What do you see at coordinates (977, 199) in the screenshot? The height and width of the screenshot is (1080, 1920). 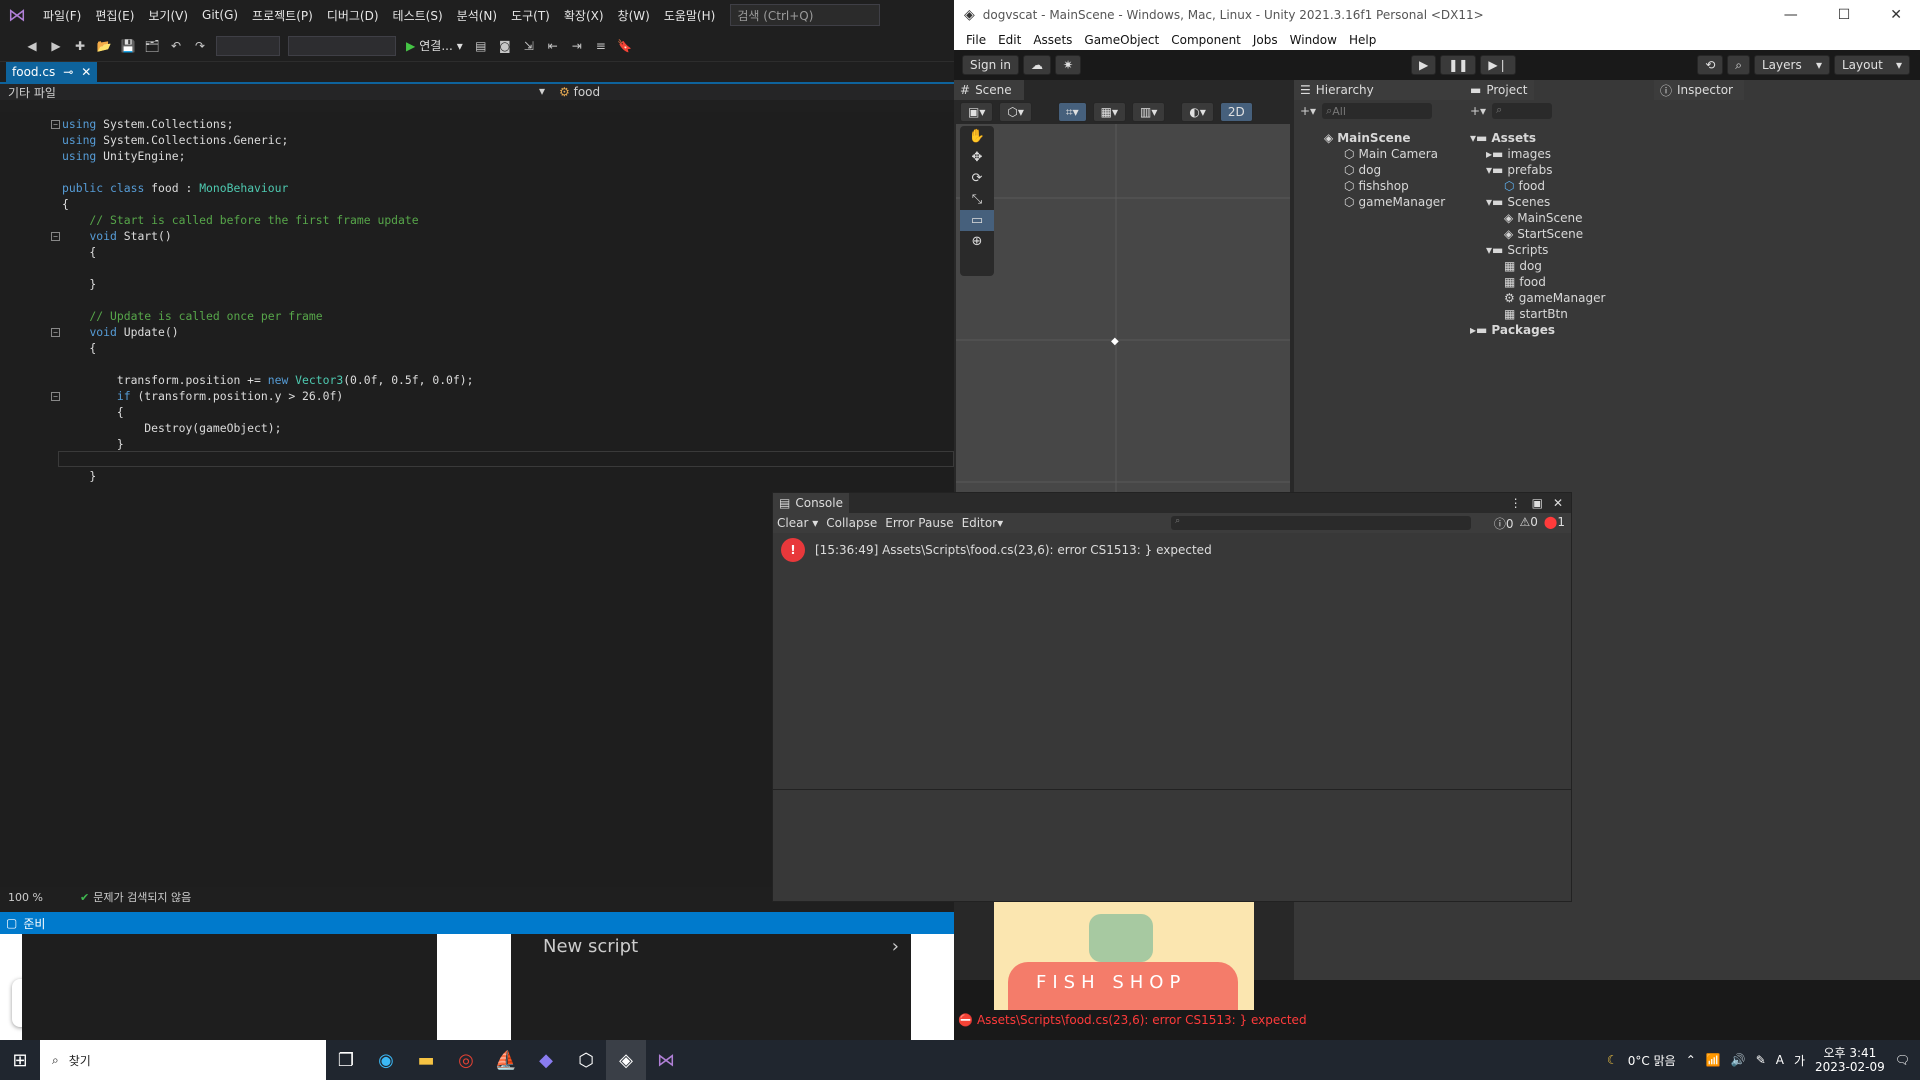 I see `scale-tool-icon: ⤡` at bounding box center [977, 199].